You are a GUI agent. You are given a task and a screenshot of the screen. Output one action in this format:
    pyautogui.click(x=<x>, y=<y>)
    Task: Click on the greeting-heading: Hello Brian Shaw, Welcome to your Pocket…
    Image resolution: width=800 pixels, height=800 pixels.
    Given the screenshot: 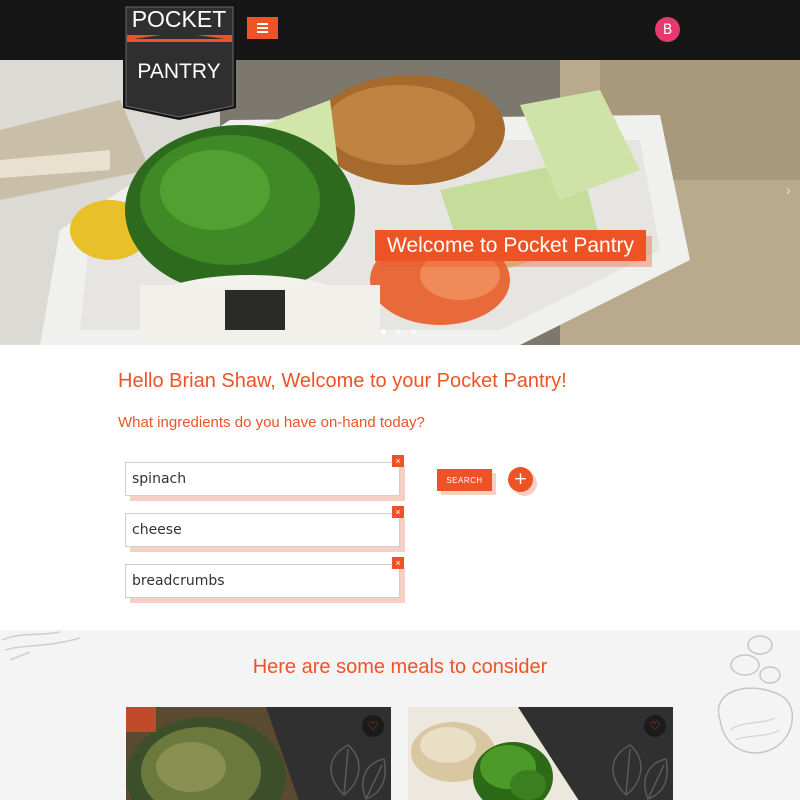 What is the action you would take?
    pyautogui.click(x=342, y=381)
    